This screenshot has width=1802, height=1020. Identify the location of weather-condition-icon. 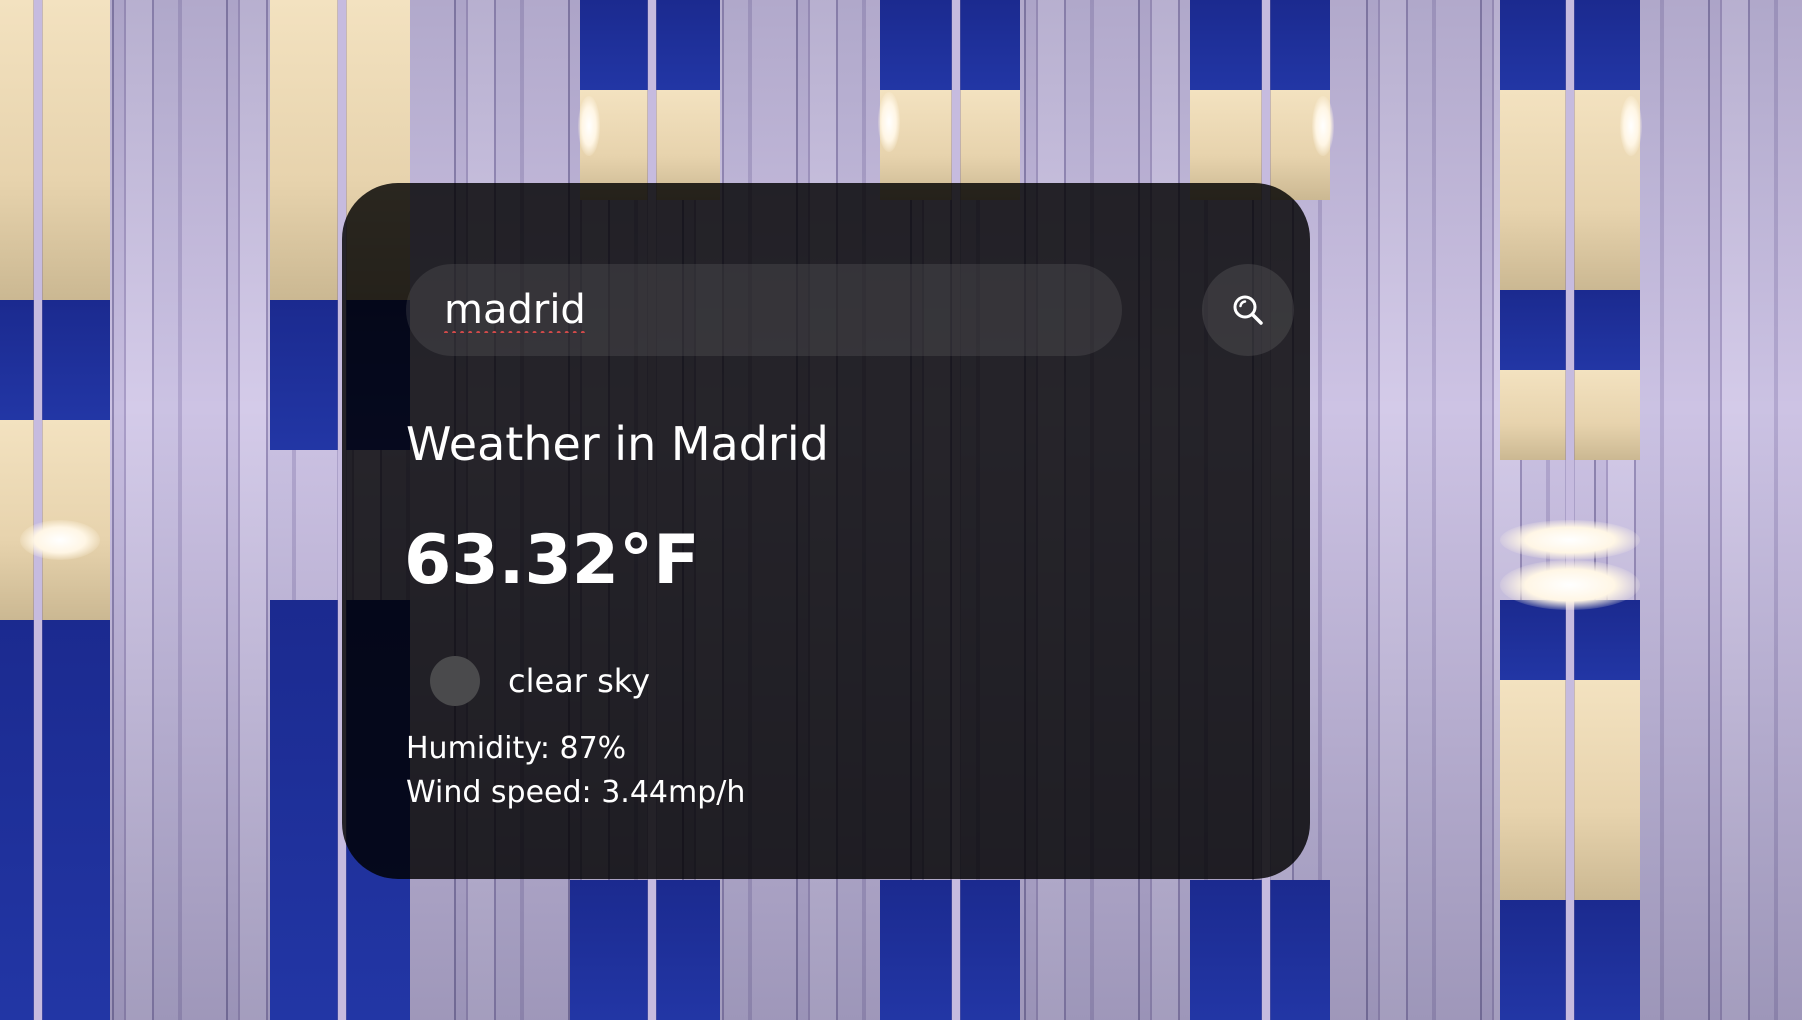
(455, 681).